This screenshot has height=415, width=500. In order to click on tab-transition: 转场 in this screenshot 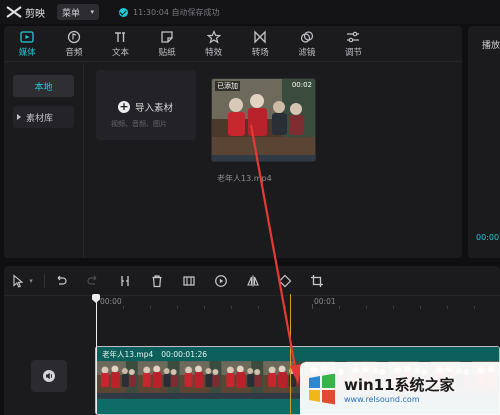, I will do `click(260, 43)`.